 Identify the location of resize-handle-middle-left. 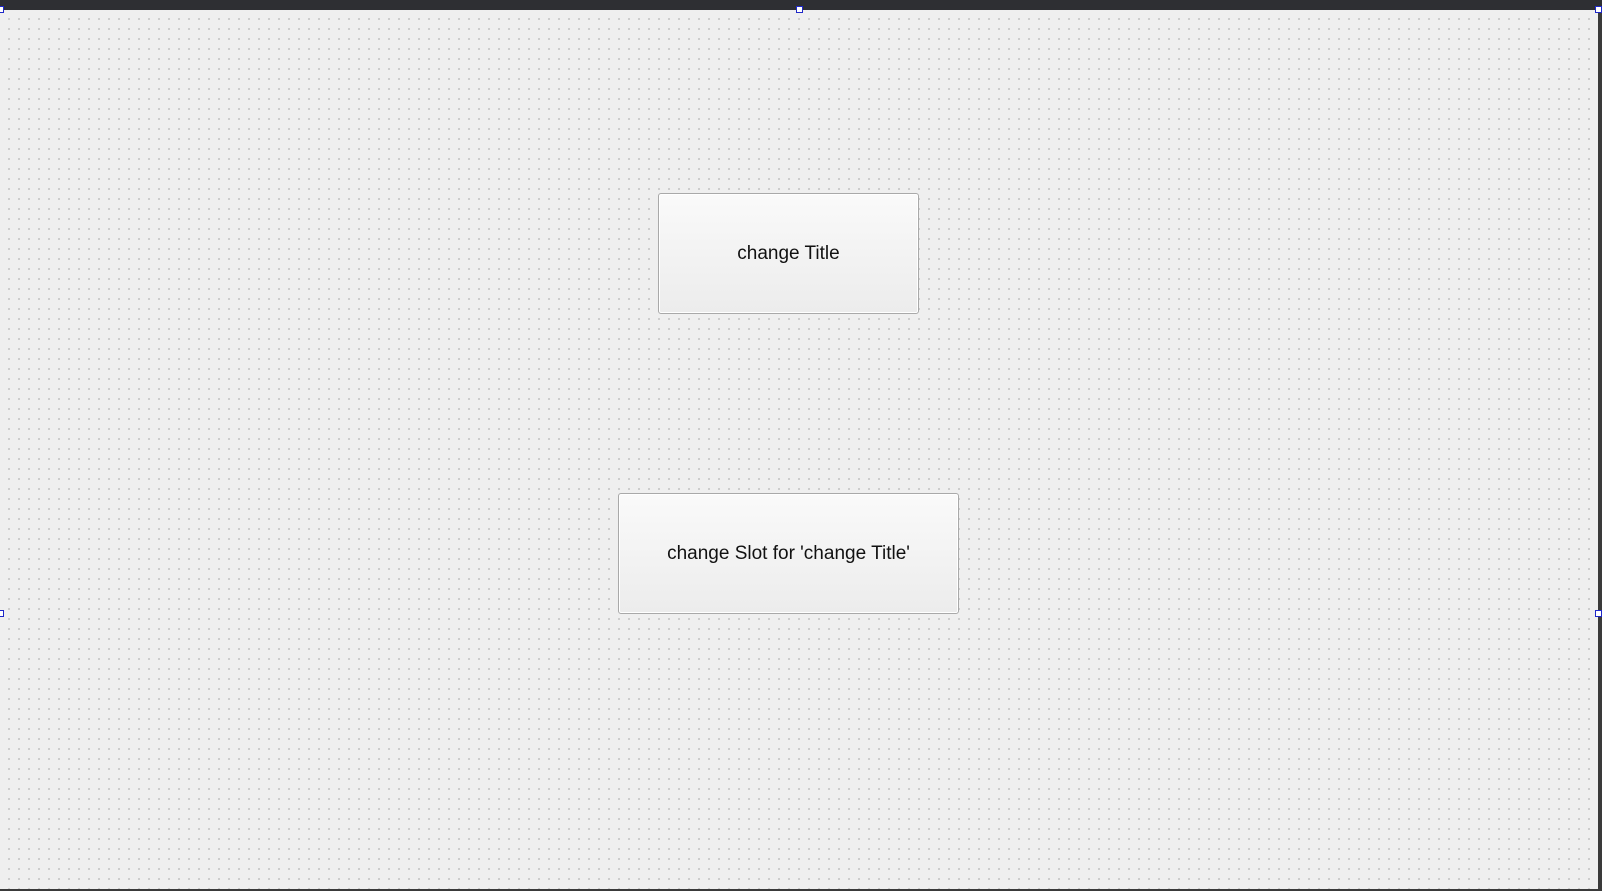
(2, 613).